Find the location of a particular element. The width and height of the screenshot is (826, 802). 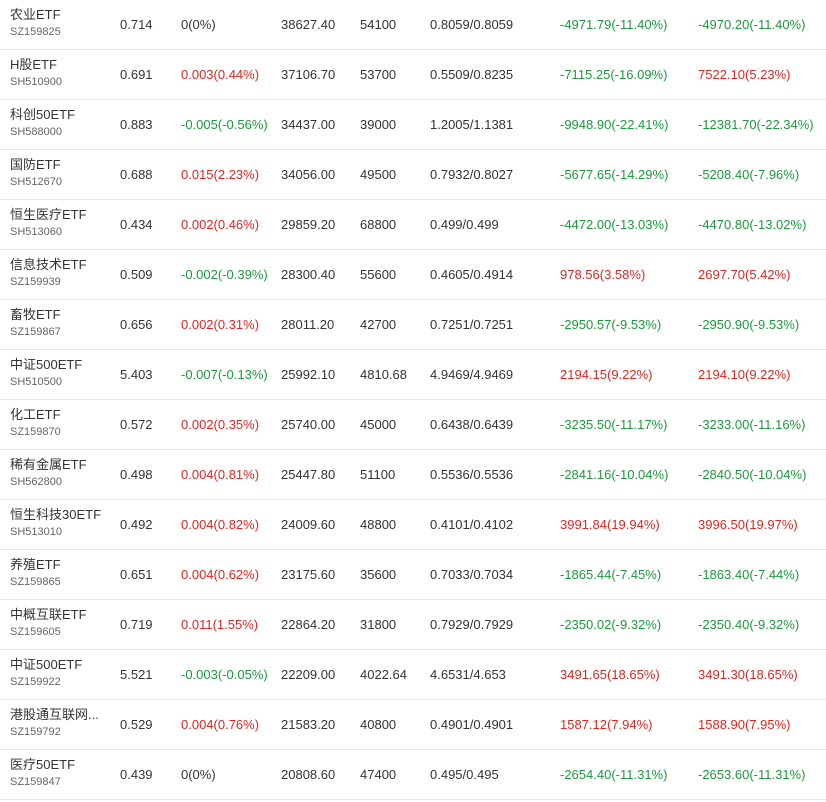

fund-name-cell: 农业ETF SZ159825 is located at coordinates (60, 23).